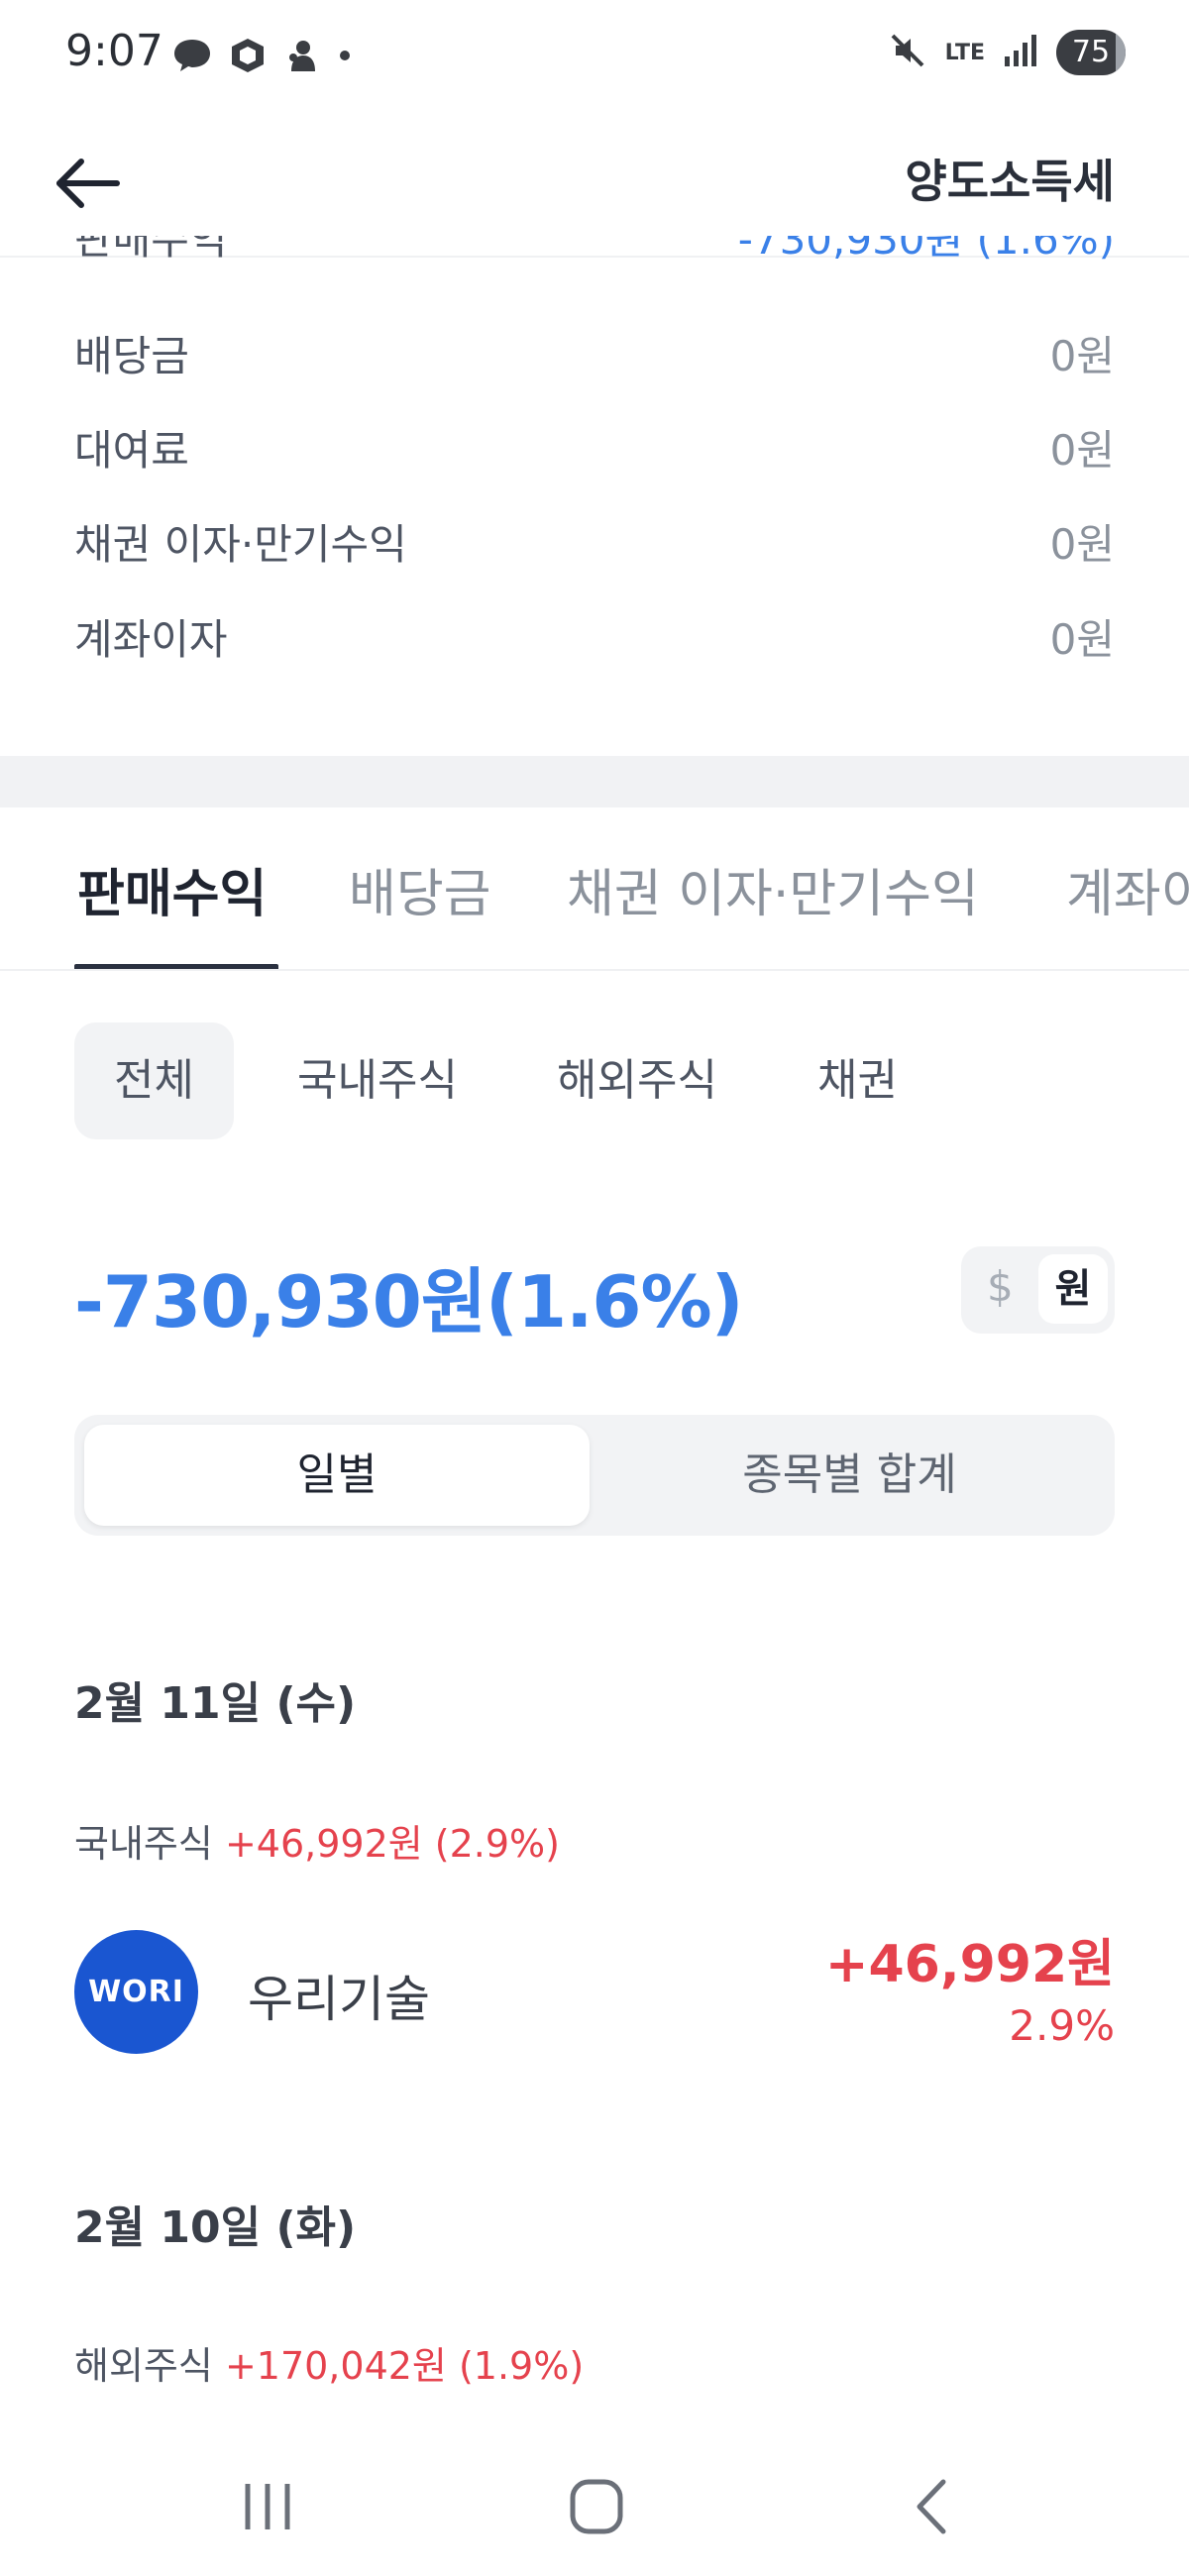 The height and width of the screenshot is (2576, 1189). I want to click on summary-row-bond-interest: 채권 이자·만기수익 0원, so click(594, 541).